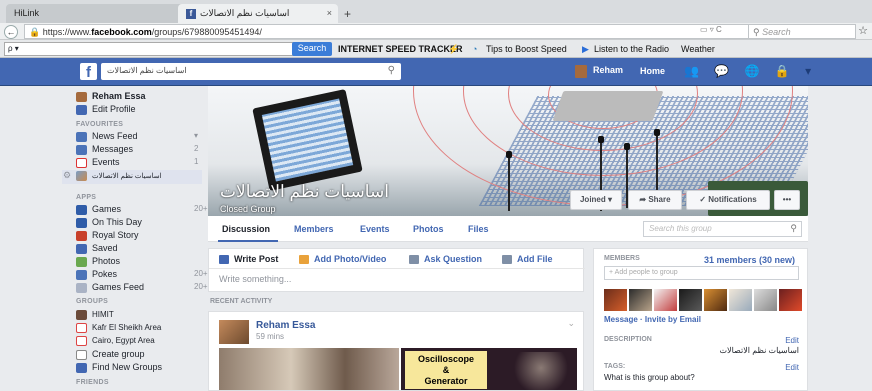 The image size is (872, 391). Describe the element at coordinates (11, 32) in the screenshot. I see `back-button: ←` at that location.